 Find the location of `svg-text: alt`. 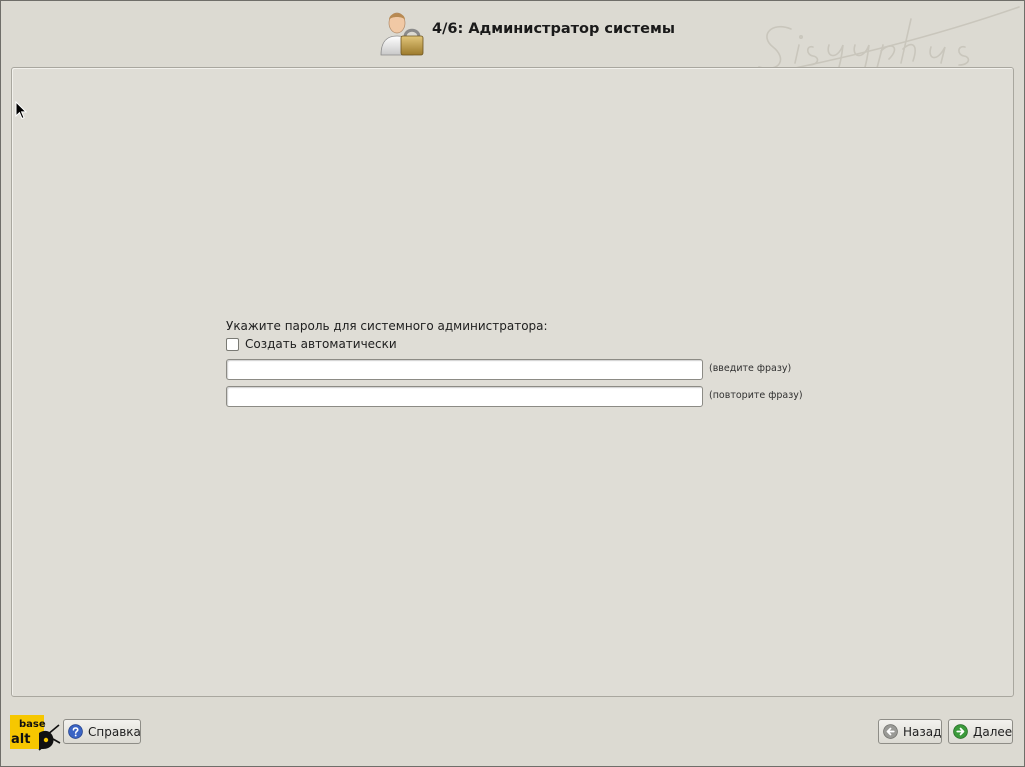

svg-text: alt is located at coordinates (20, 739).